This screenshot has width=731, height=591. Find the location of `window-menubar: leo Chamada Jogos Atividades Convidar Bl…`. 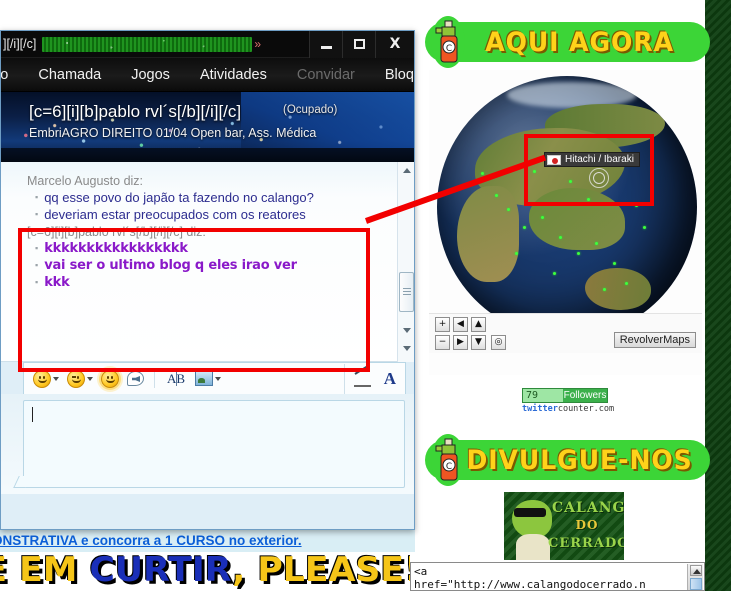

window-menubar: leo Chamada Jogos Atividades Convidar Bl… is located at coordinates (207, 75).